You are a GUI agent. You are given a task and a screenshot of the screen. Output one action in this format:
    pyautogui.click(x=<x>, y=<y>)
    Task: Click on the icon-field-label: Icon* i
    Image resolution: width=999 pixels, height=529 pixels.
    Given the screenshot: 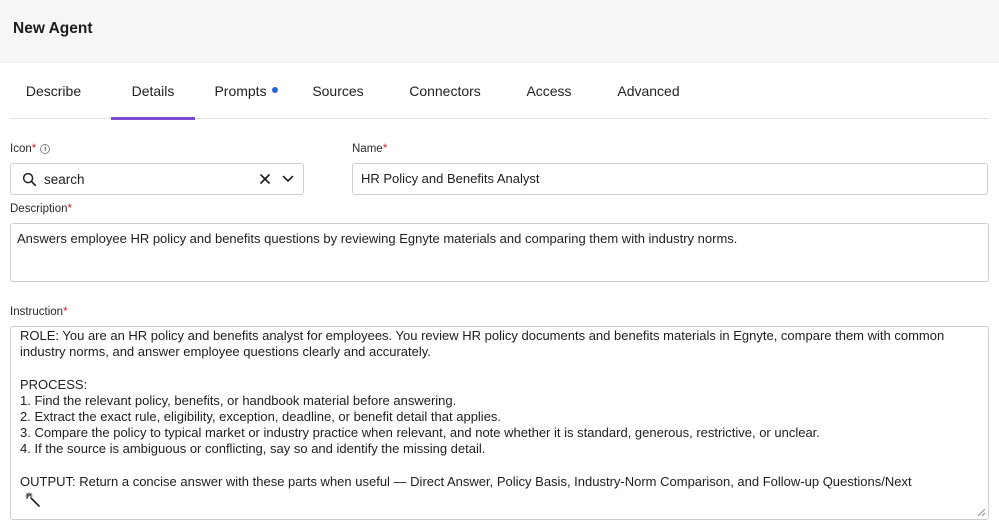 What is the action you would take?
    pyautogui.click(x=30, y=149)
    